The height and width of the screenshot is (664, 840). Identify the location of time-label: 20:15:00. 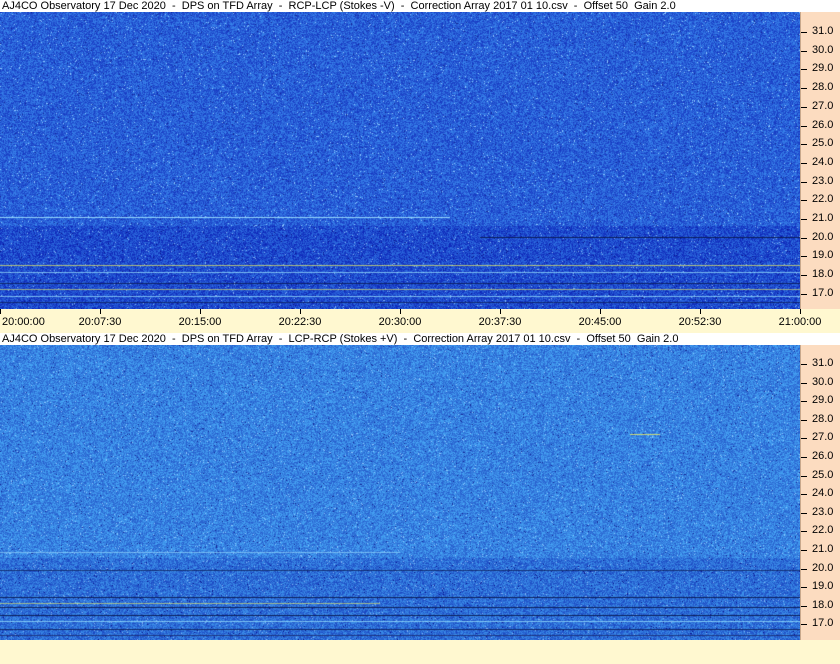
(200, 322).